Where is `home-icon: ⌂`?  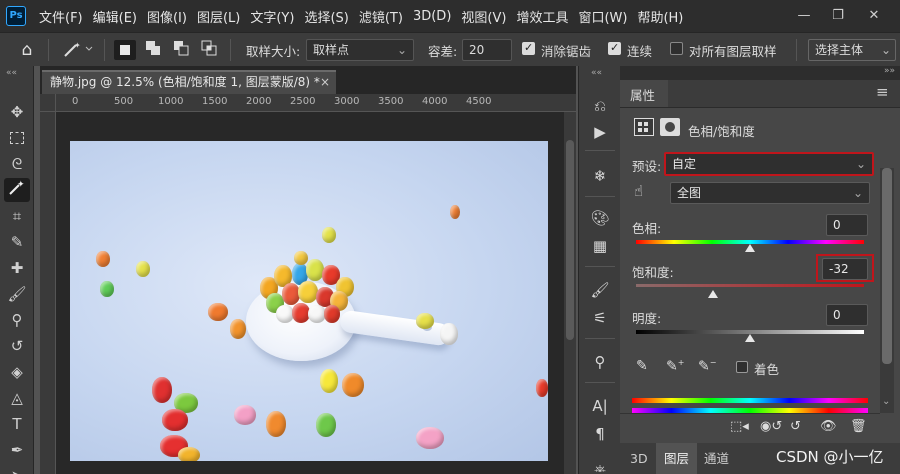
home-icon: ⌂ is located at coordinates (27, 50).